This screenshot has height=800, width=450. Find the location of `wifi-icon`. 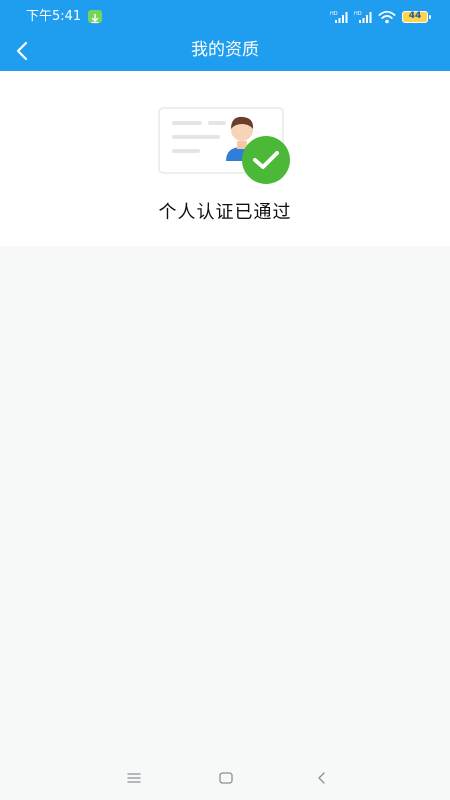

wifi-icon is located at coordinates (387, 17).